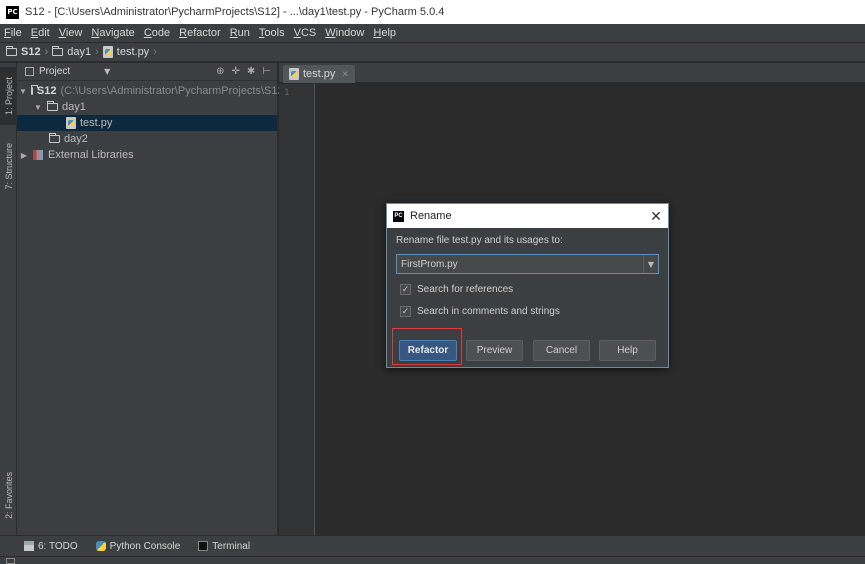 The image size is (865, 564). I want to click on tool-tab-project-label: 1: Project, so click(8, 96).